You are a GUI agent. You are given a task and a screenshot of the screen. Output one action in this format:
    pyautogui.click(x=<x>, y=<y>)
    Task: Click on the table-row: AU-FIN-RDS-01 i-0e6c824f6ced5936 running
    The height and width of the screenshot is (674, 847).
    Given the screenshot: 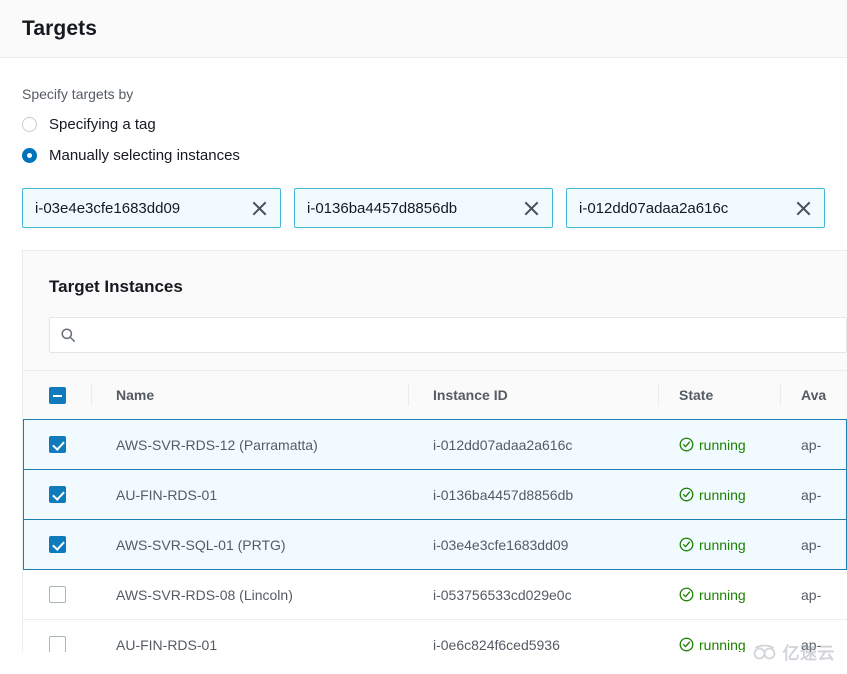 What is the action you would take?
    pyautogui.click(x=435, y=635)
    